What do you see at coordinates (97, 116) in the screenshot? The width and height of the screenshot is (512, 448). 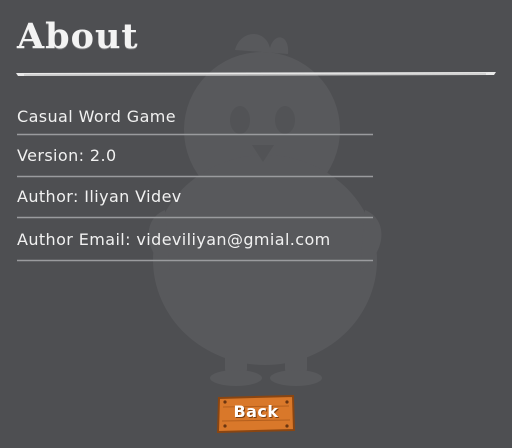 I see `game-name: Casual Word Game` at bounding box center [97, 116].